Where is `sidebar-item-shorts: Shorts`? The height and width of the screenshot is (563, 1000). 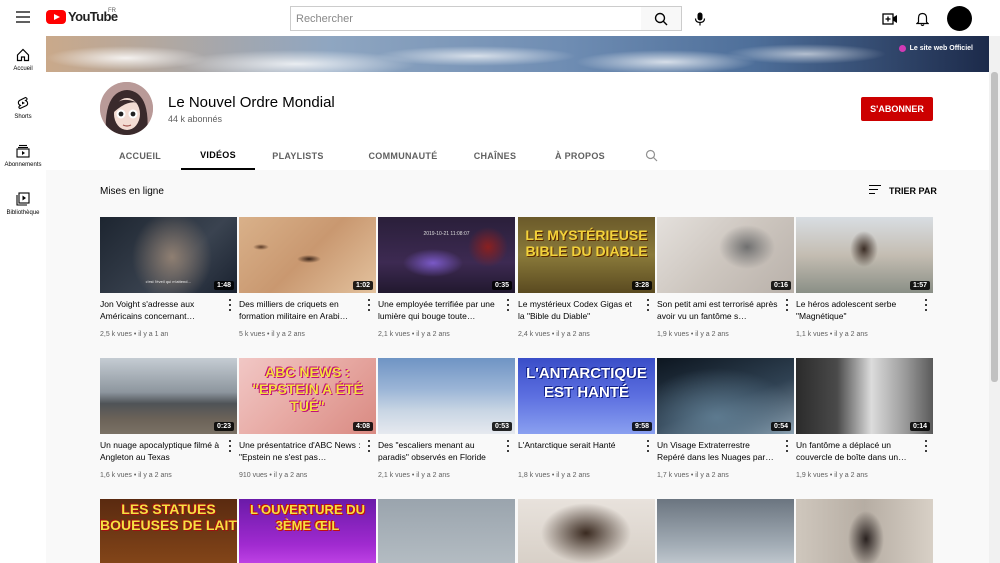
sidebar-item-shorts: Shorts is located at coordinates (23, 108).